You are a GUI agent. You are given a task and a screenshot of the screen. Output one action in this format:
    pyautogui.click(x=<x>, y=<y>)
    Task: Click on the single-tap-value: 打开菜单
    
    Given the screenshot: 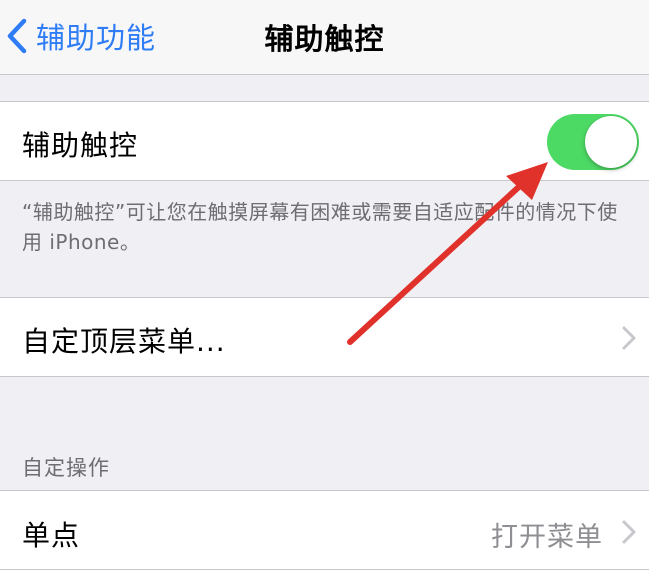 What is the action you would take?
    pyautogui.click(x=547, y=537)
    